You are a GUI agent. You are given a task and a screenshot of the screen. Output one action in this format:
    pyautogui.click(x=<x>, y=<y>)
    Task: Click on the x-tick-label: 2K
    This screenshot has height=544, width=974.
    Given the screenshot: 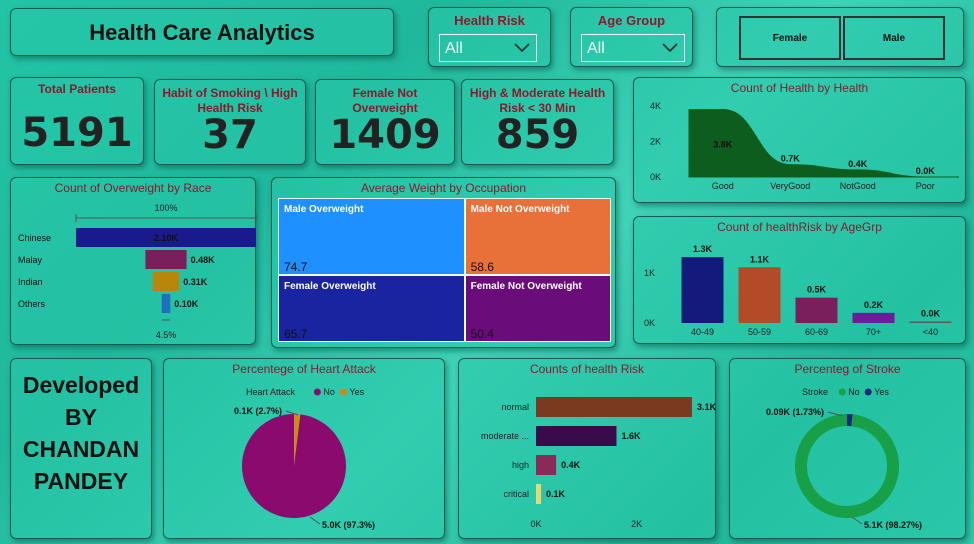 What is the action you would take?
    pyautogui.click(x=636, y=524)
    